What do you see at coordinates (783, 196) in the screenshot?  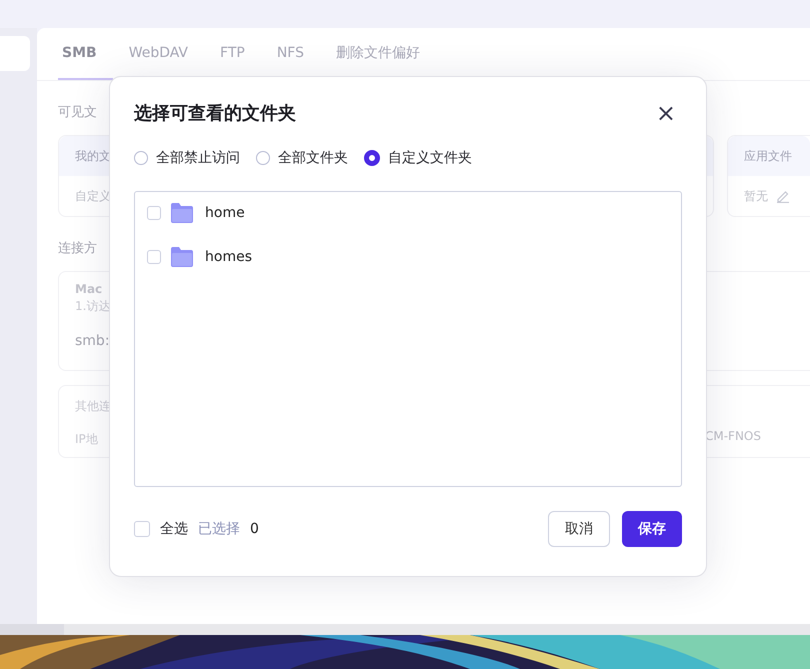 I see `edit-icon` at bounding box center [783, 196].